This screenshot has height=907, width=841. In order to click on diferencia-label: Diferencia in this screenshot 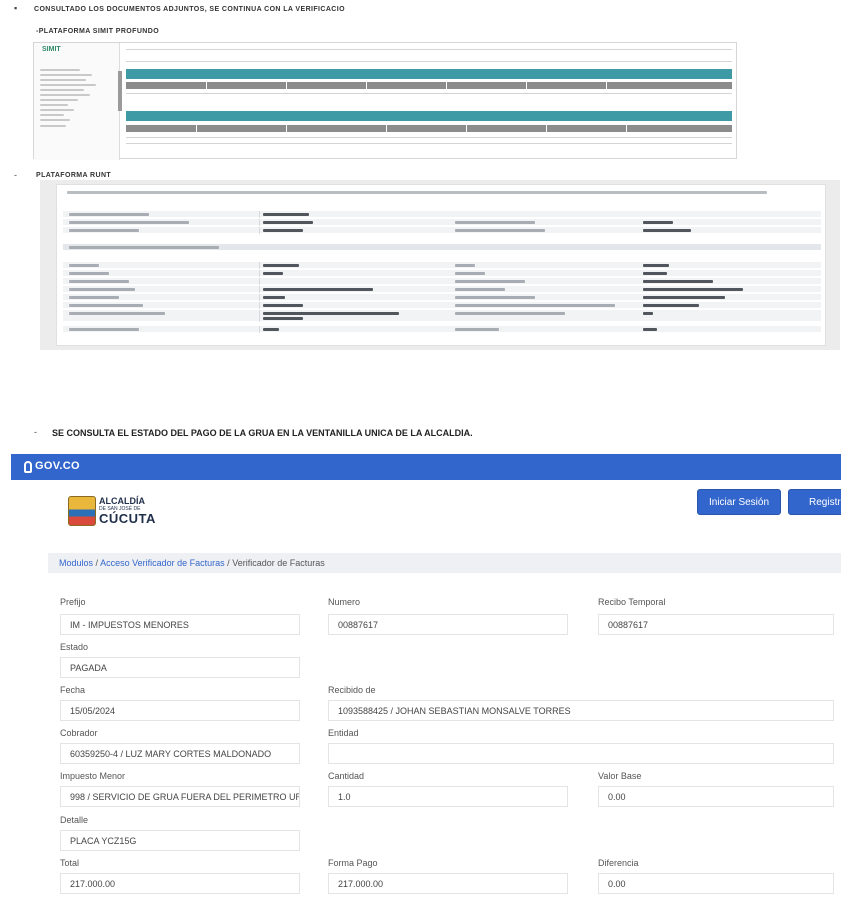, I will do `click(618, 863)`.